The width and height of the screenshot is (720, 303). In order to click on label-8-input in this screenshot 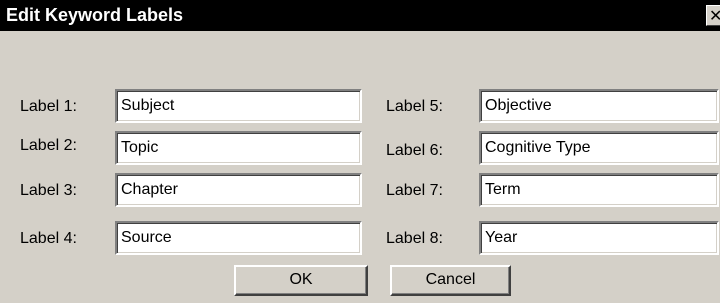, I will do `click(599, 238)`.